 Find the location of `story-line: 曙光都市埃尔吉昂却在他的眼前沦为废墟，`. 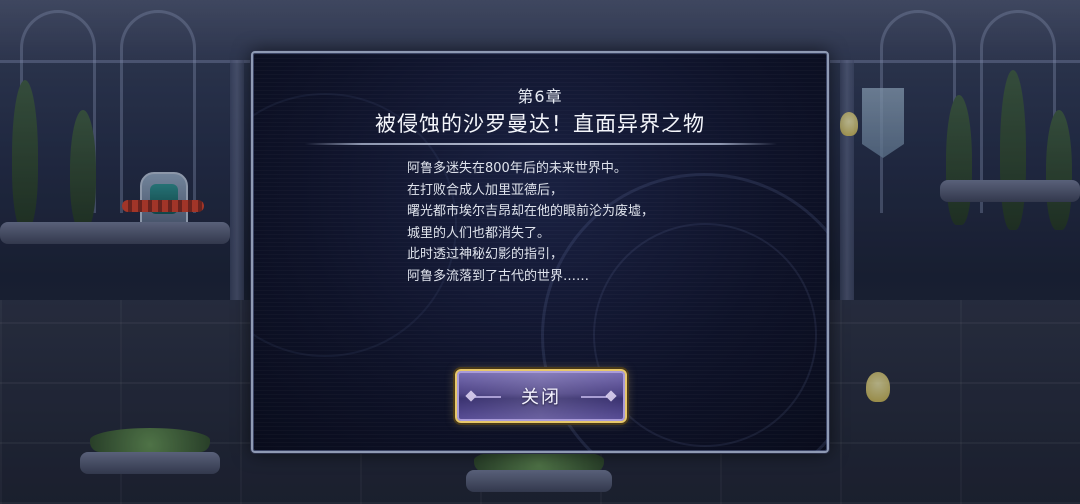

story-line: 曙光都市埃尔吉昂却在他的眼前沦为废墟， is located at coordinates (531, 211).